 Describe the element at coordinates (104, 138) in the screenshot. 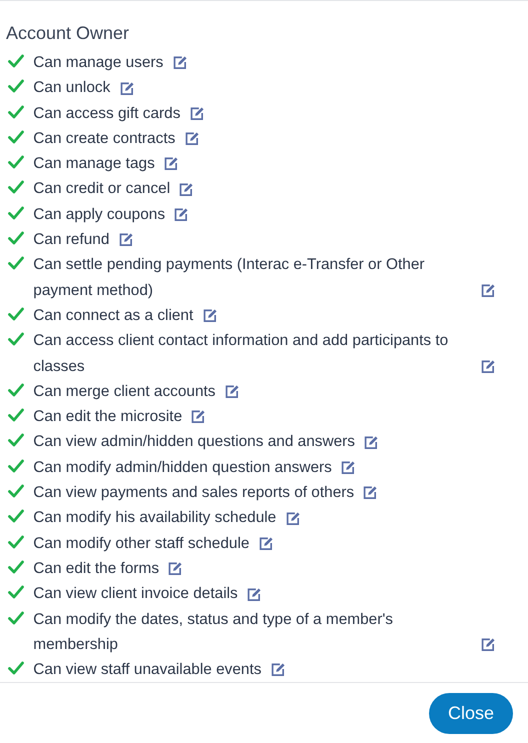

I see `permission-label: Can create contracts` at that location.